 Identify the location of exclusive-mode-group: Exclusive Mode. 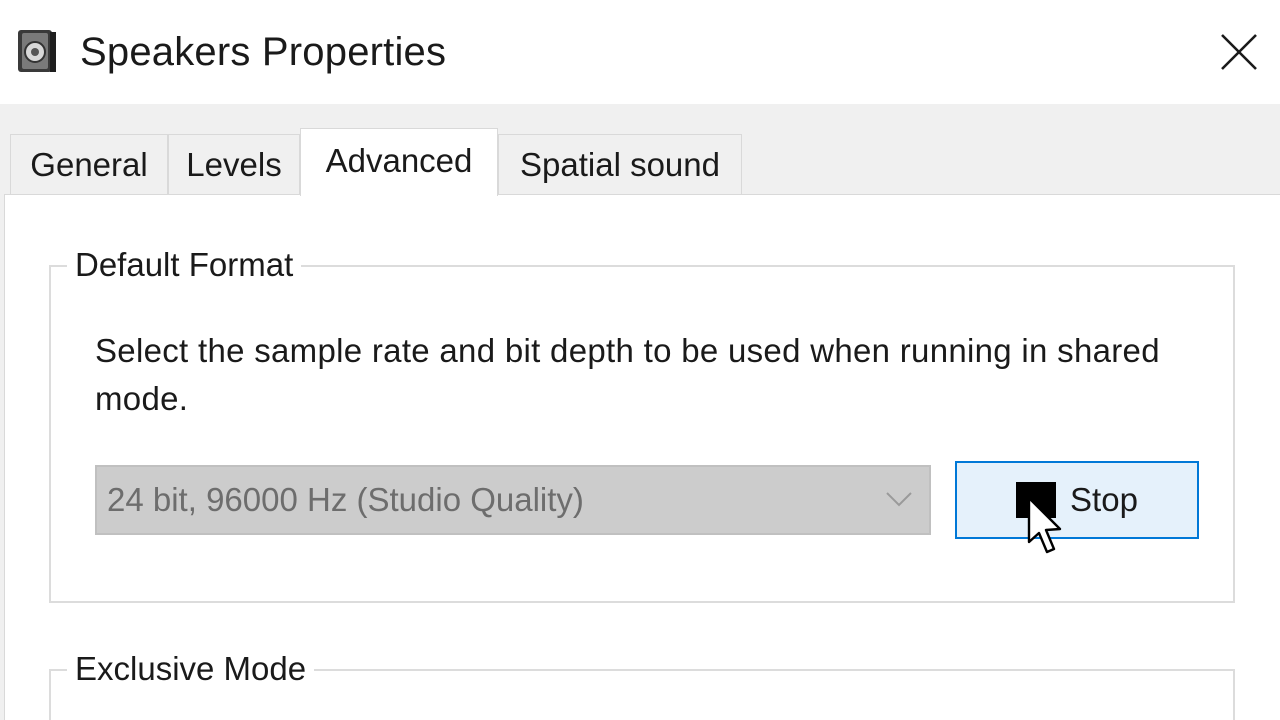
(642, 684).